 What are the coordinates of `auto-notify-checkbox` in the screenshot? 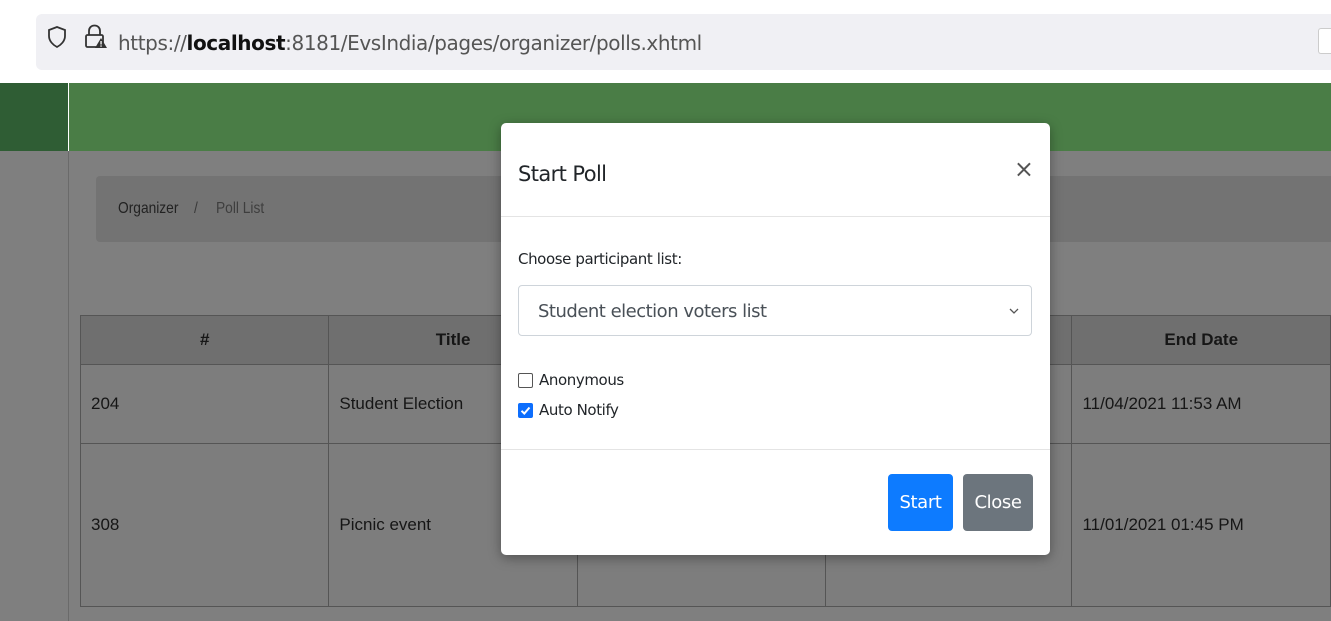 It's located at (525, 410).